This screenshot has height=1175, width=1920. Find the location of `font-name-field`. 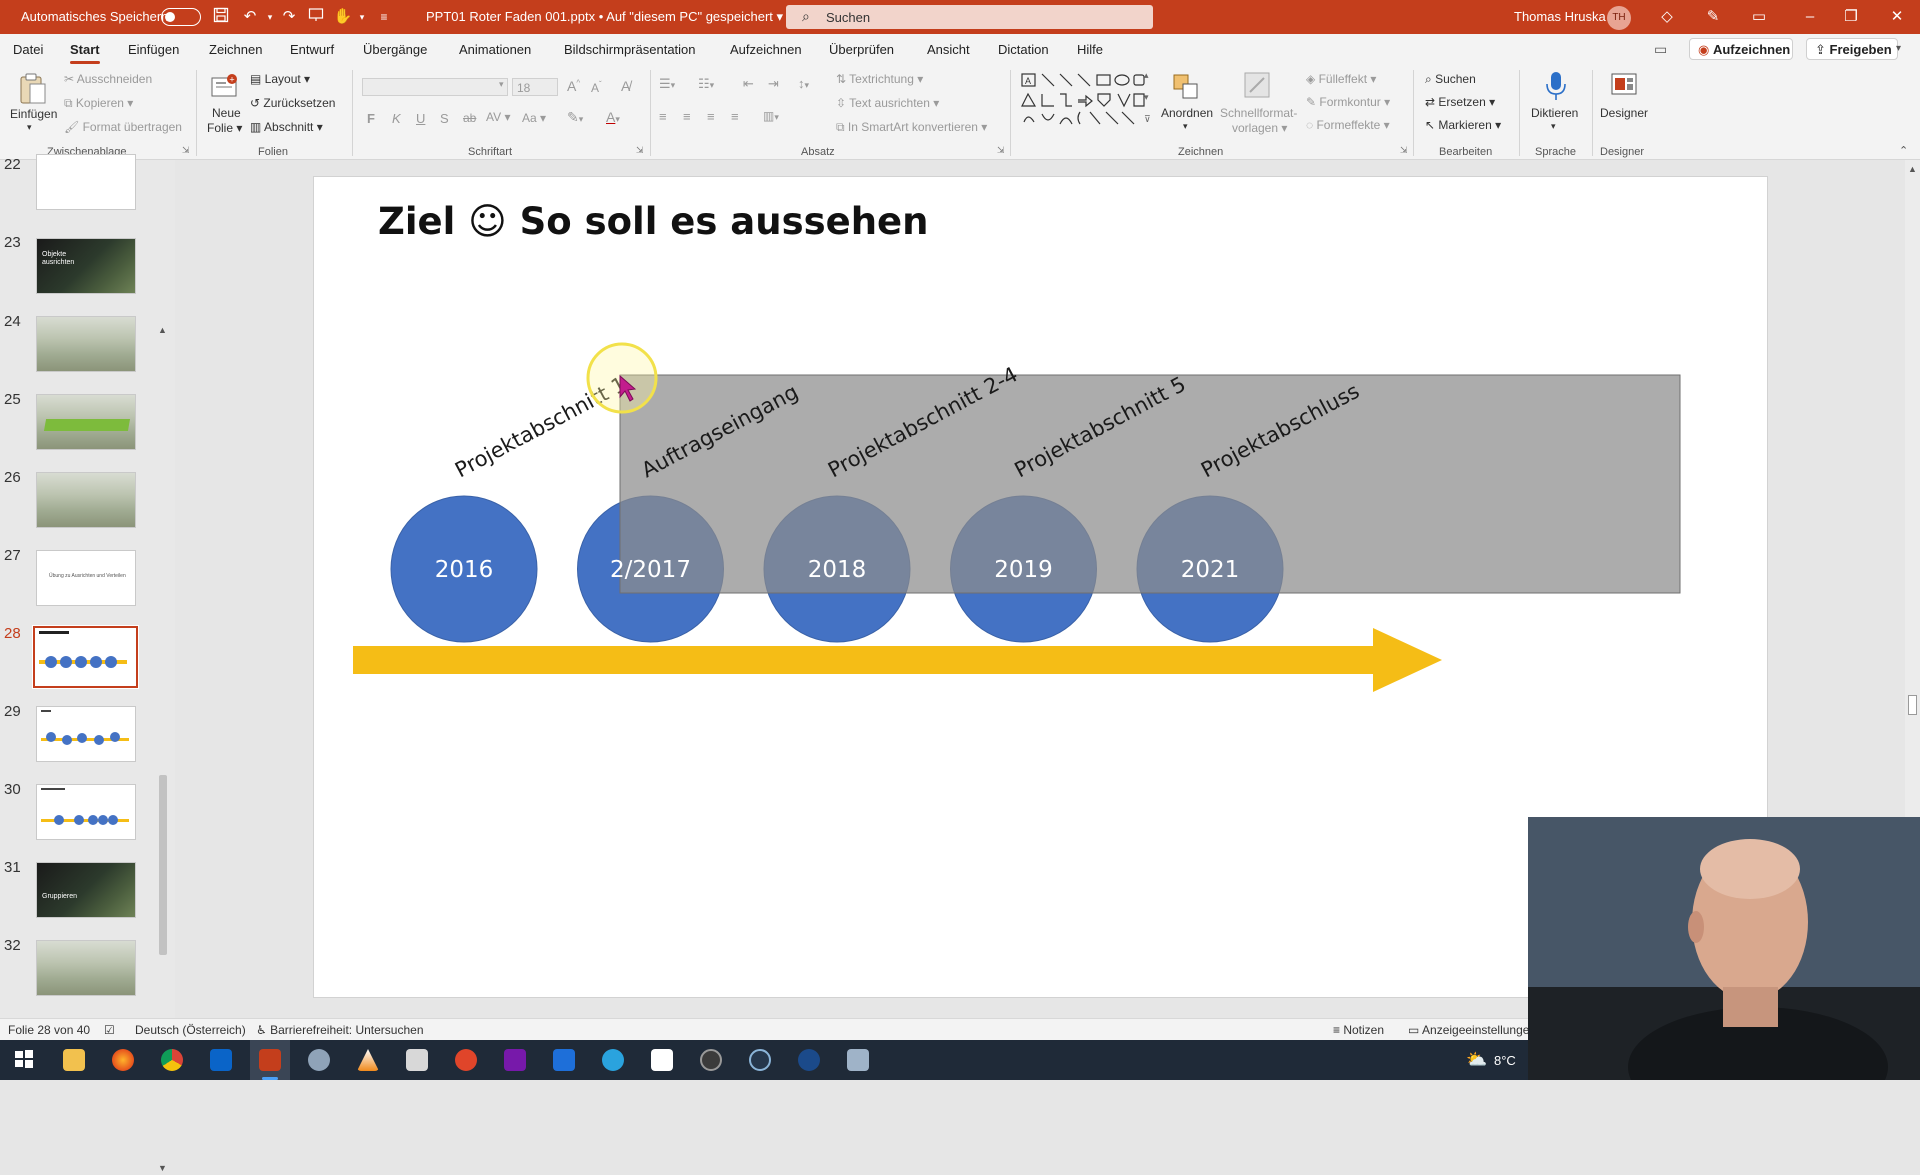

font-name-field is located at coordinates (435, 87).